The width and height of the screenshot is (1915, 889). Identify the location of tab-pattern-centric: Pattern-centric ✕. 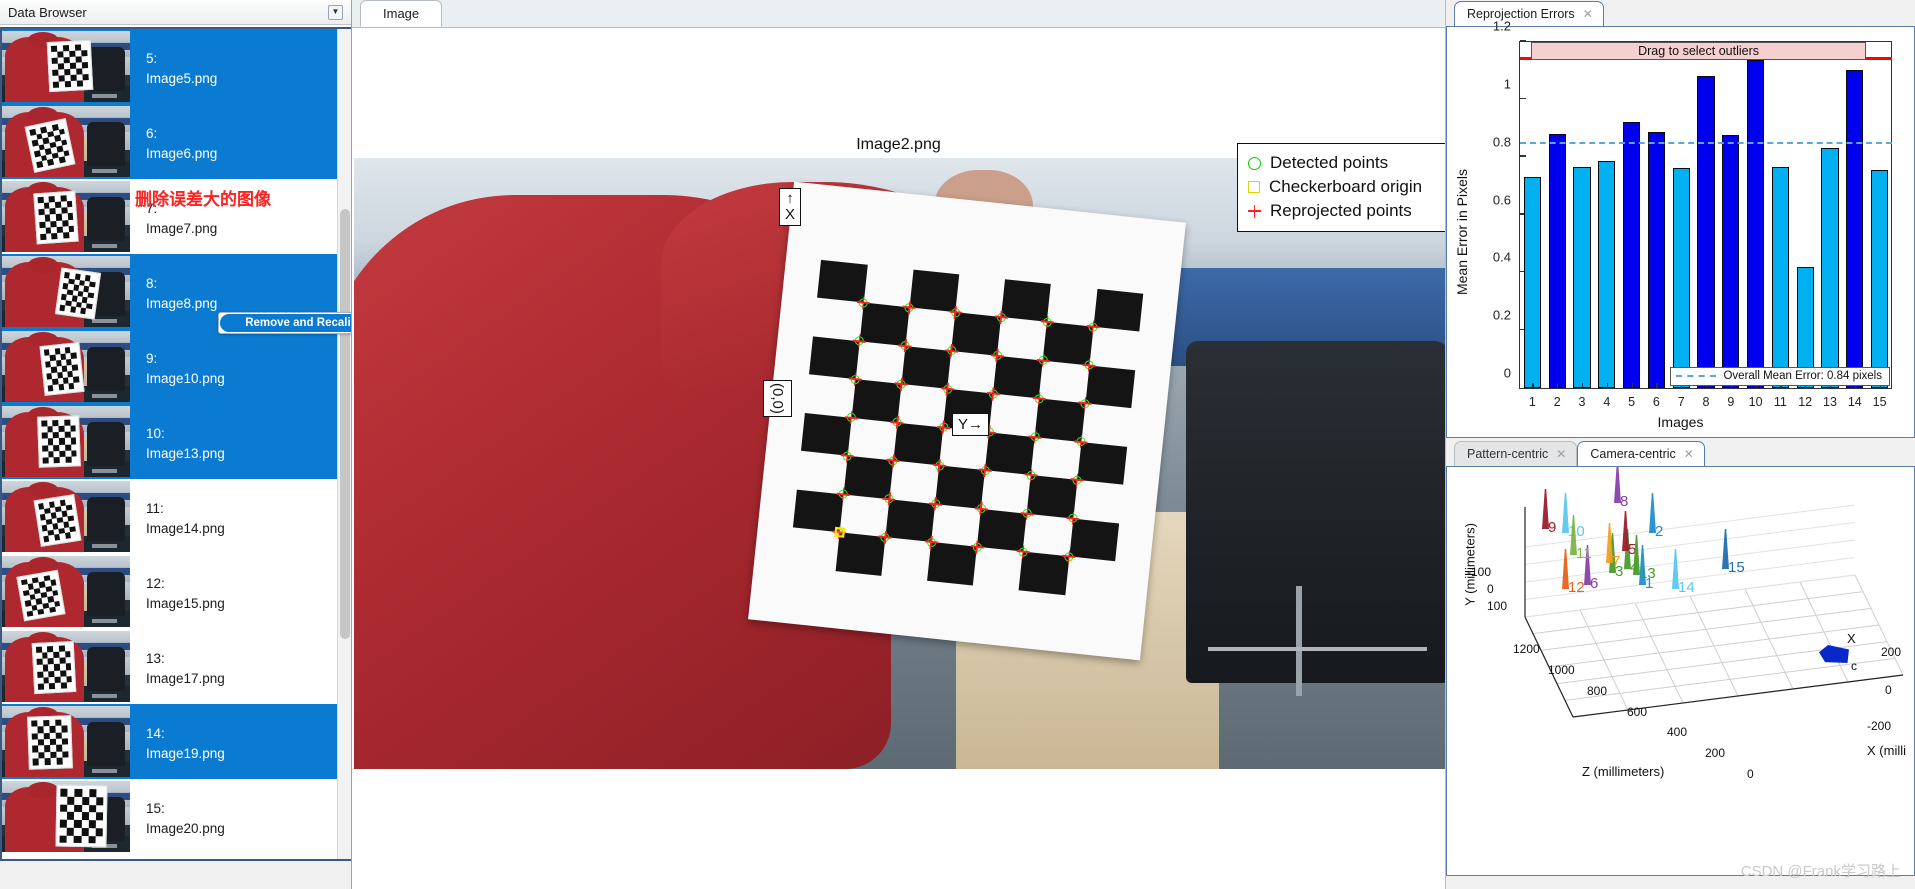
(1516, 453).